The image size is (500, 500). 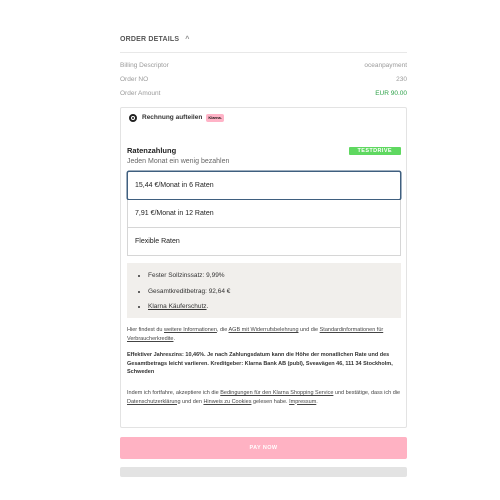 What do you see at coordinates (263, 52) in the screenshot?
I see `divider` at bounding box center [263, 52].